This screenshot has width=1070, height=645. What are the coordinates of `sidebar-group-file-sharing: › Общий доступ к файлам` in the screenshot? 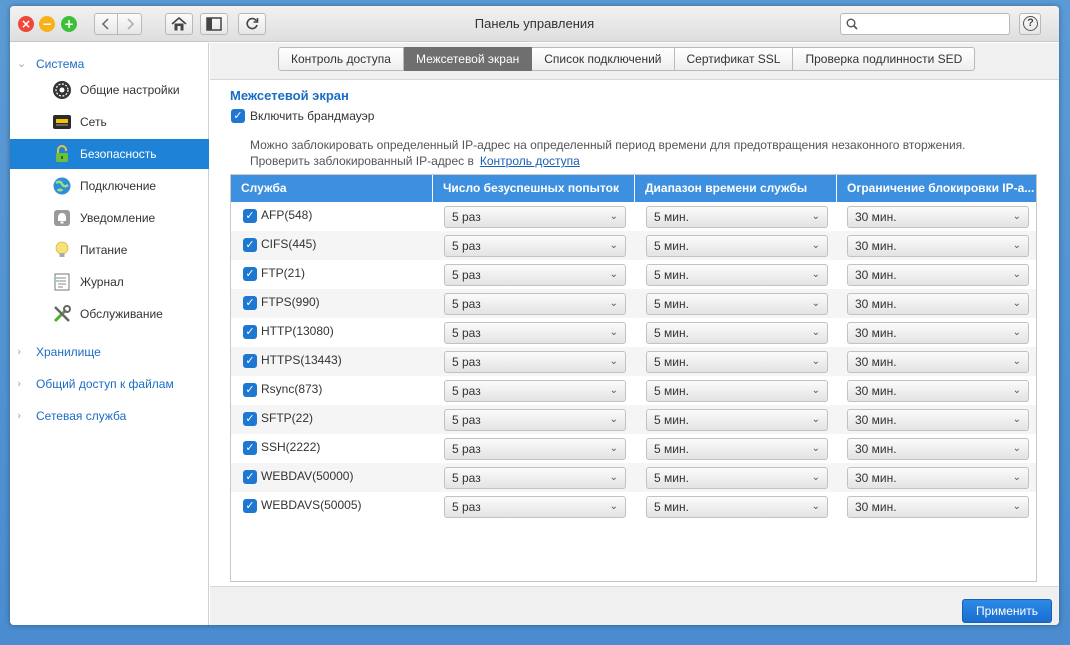 It's located at (109, 384).